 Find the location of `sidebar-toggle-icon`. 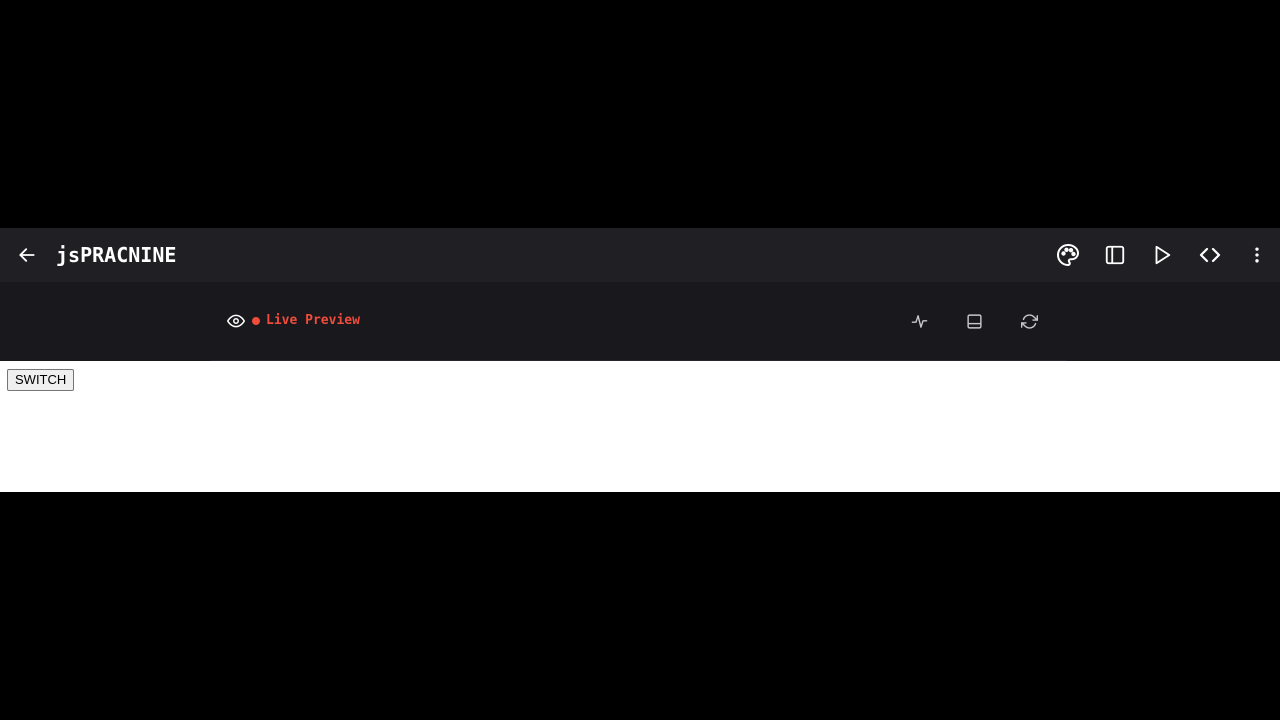

sidebar-toggle-icon is located at coordinates (1115, 255).